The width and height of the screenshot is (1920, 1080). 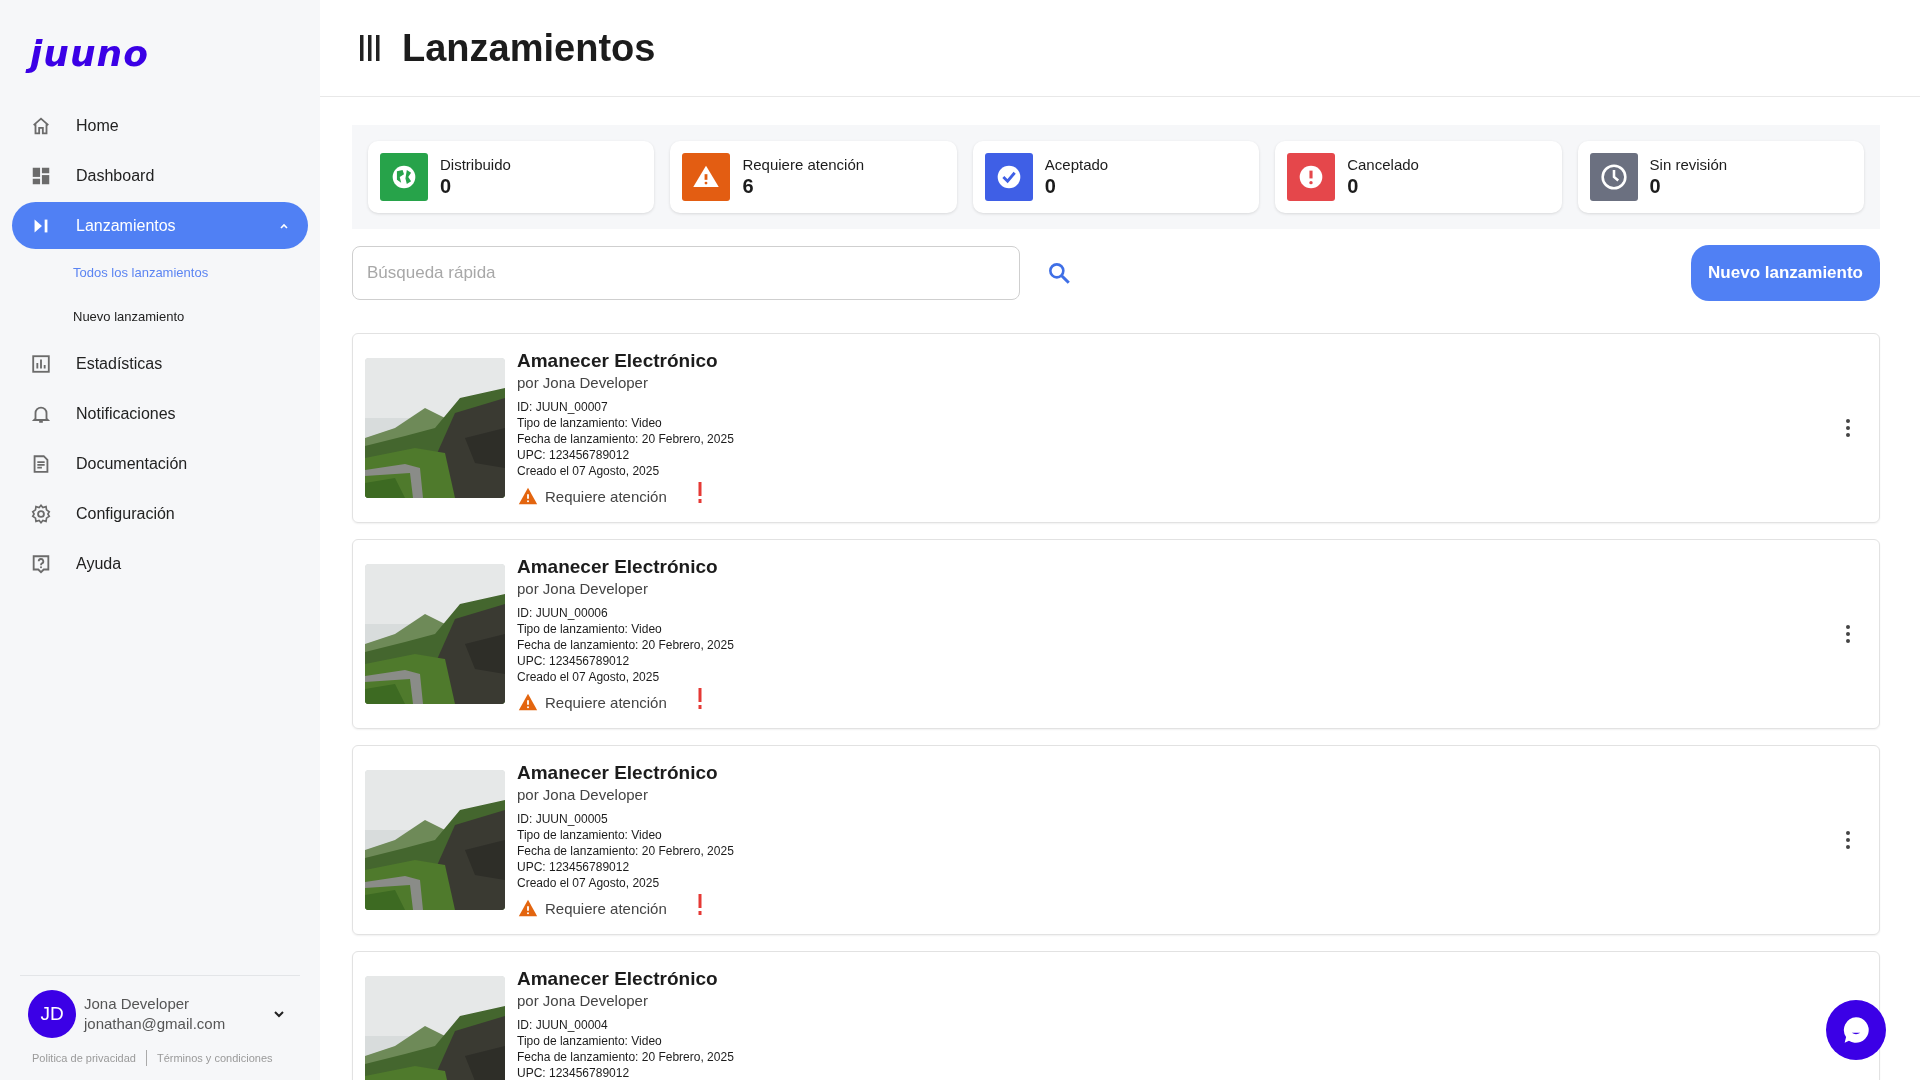 What do you see at coordinates (563, 1025) in the screenshot?
I see `release-detail: ID: JUUN_00004` at bounding box center [563, 1025].